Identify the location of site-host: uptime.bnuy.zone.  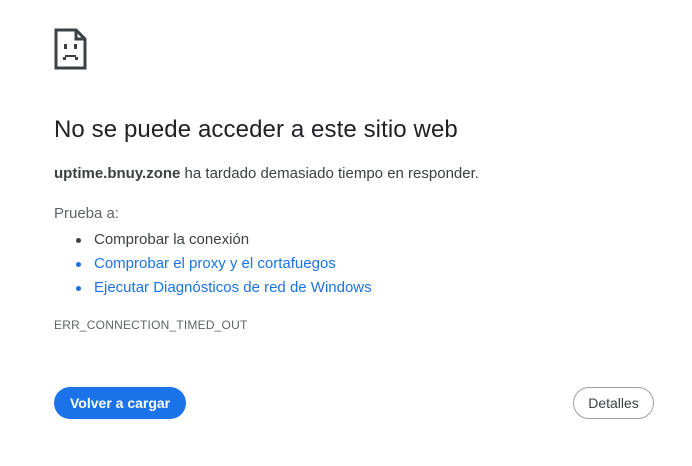
(117, 173).